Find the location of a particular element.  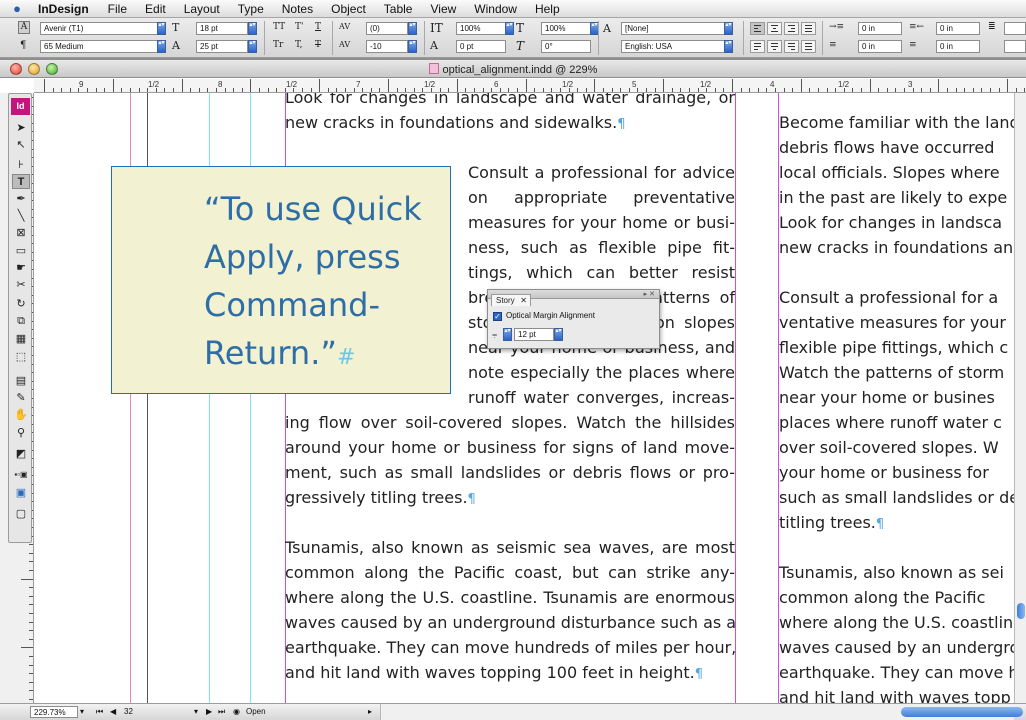

preview-mode-icon: ▢ is located at coordinates (21, 514).